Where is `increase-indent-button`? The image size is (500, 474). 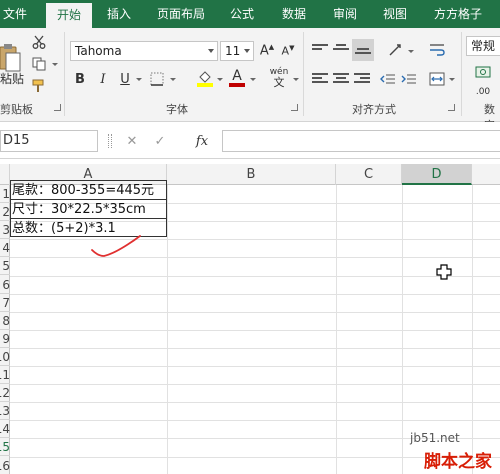 increase-indent-button is located at coordinates (409, 79).